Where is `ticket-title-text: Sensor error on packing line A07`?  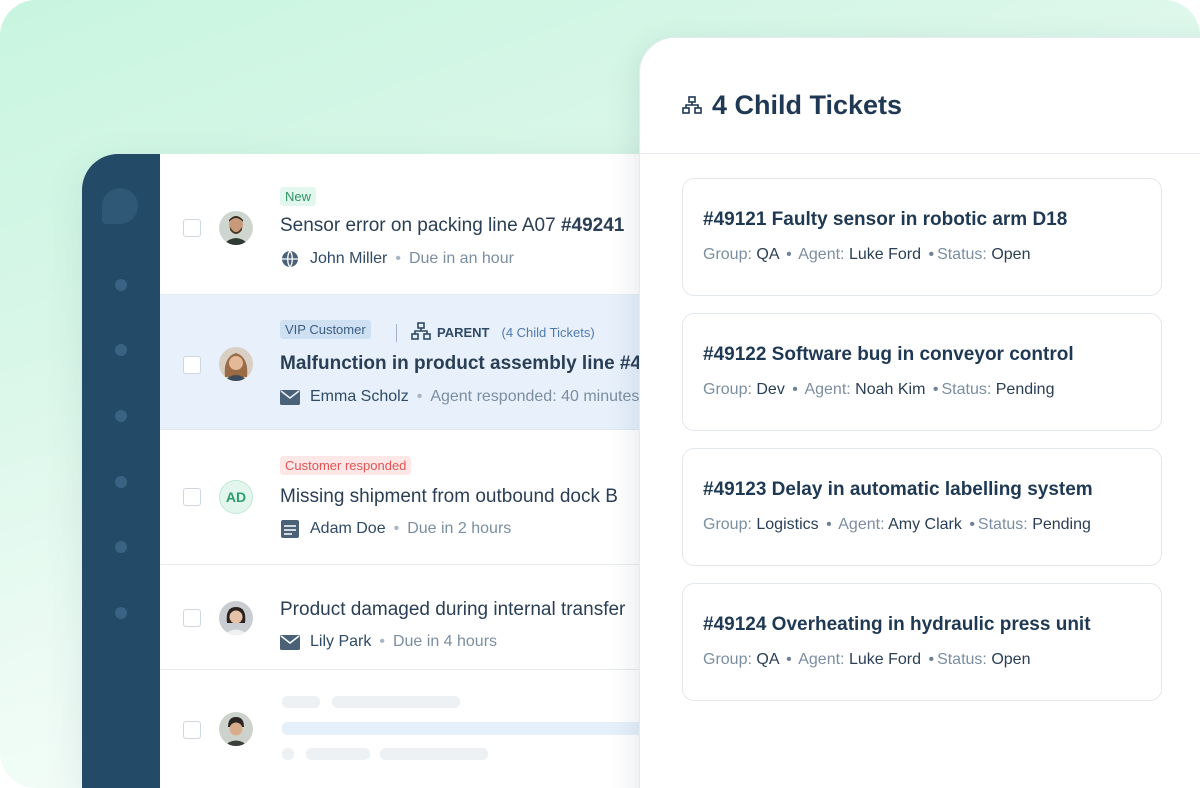 ticket-title-text: Sensor error on packing line A07 is located at coordinates (420, 225).